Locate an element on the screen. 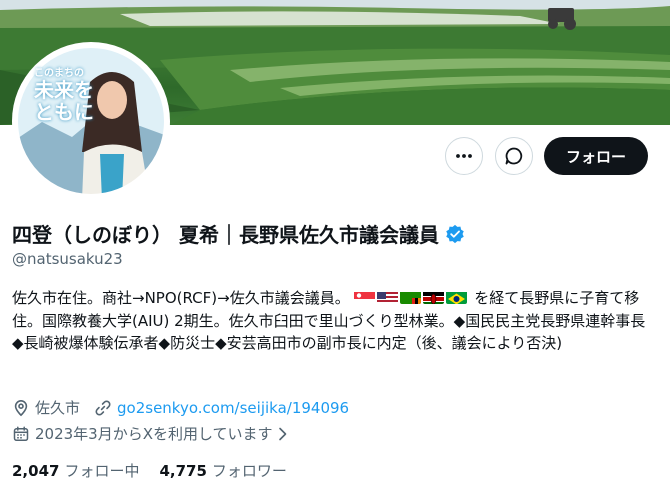 The width and height of the screenshot is (670, 486). more-options-button is located at coordinates (464, 156).